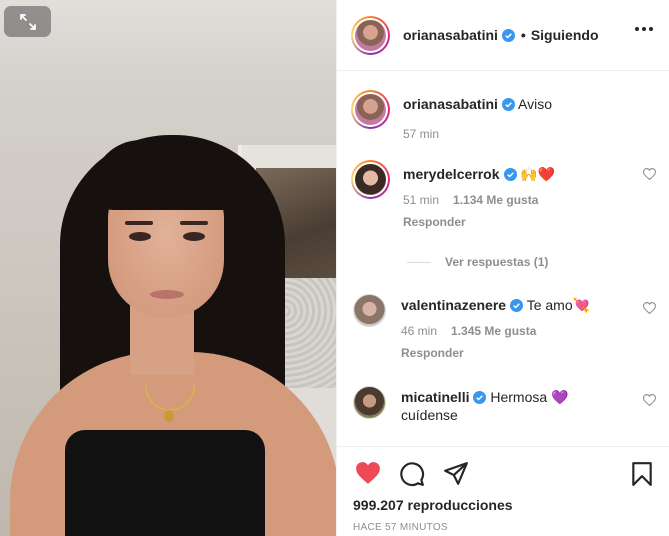 This screenshot has width=669, height=536. I want to click on expand-button, so click(27, 21).